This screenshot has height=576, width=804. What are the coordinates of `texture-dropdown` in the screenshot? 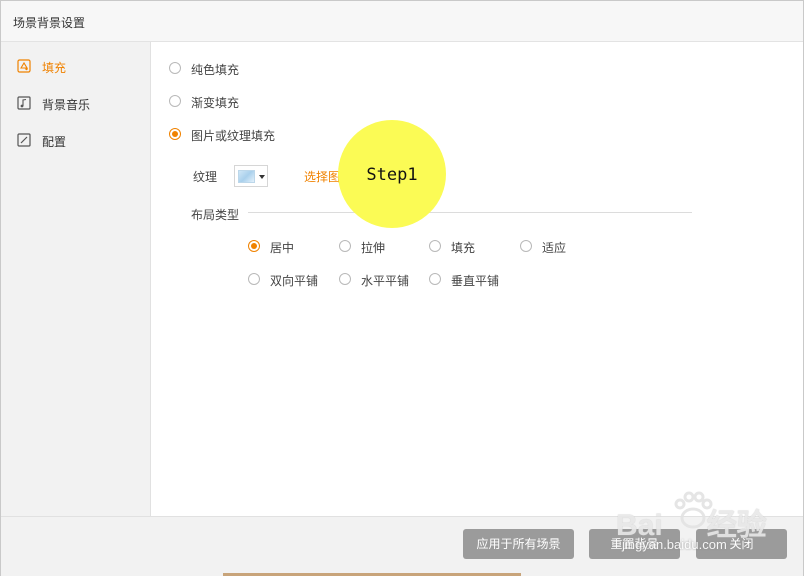 It's located at (251, 176).